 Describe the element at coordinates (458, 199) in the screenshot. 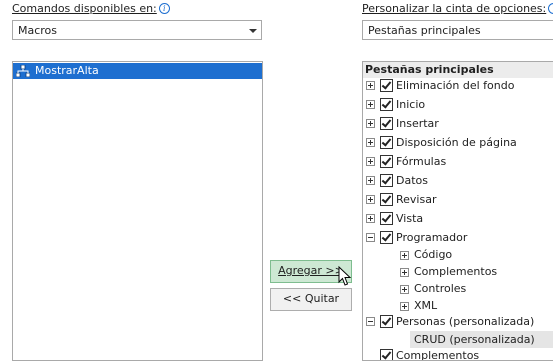

I see `tree-item-revisar: Revisar` at that location.